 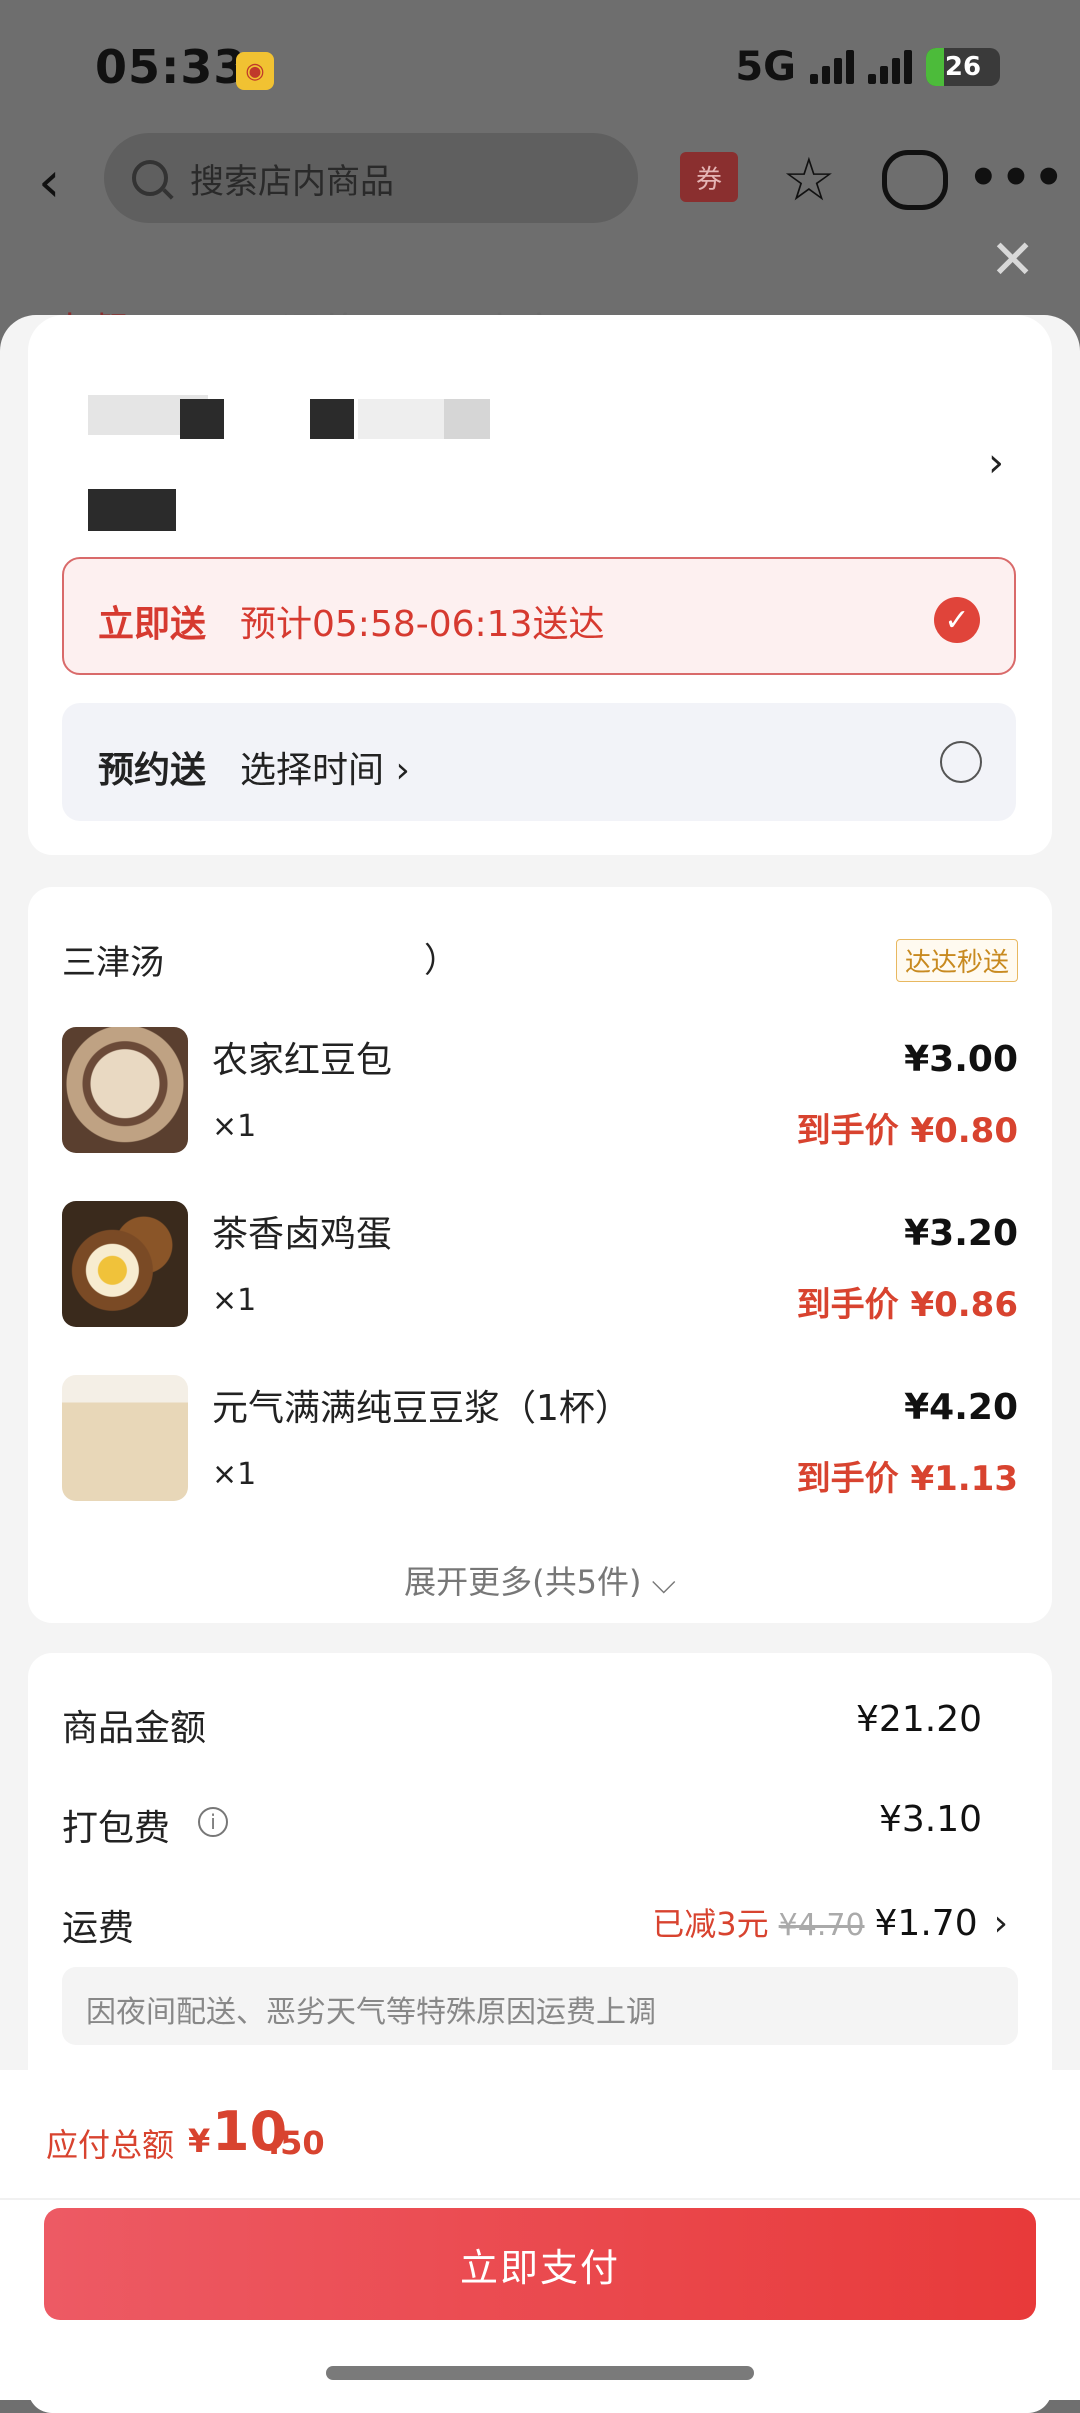 What do you see at coordinates (961, 762) in the screenshot?
I see `radio-icon` at bounding box center [961, 762].